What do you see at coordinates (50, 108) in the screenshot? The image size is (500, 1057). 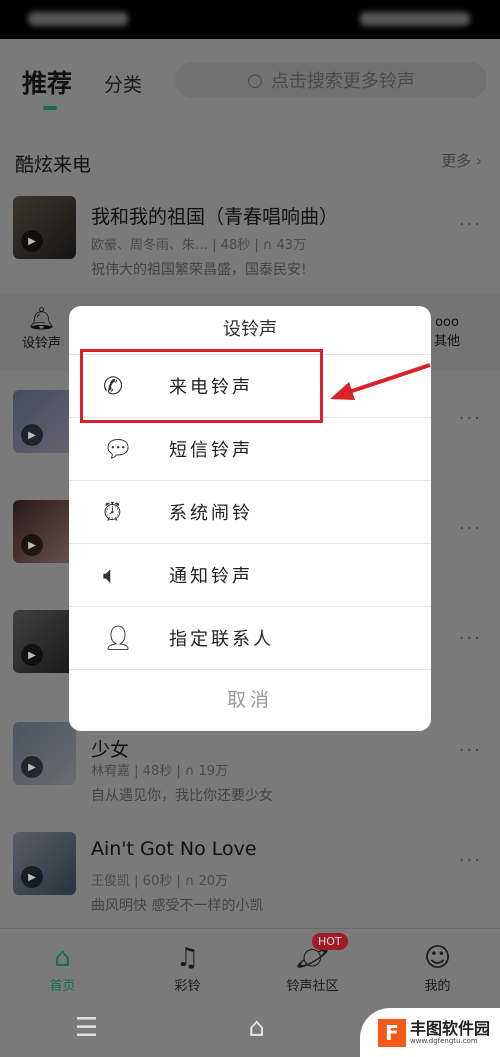 I see `active-tab-indicator` at bounding box center [50, 108].